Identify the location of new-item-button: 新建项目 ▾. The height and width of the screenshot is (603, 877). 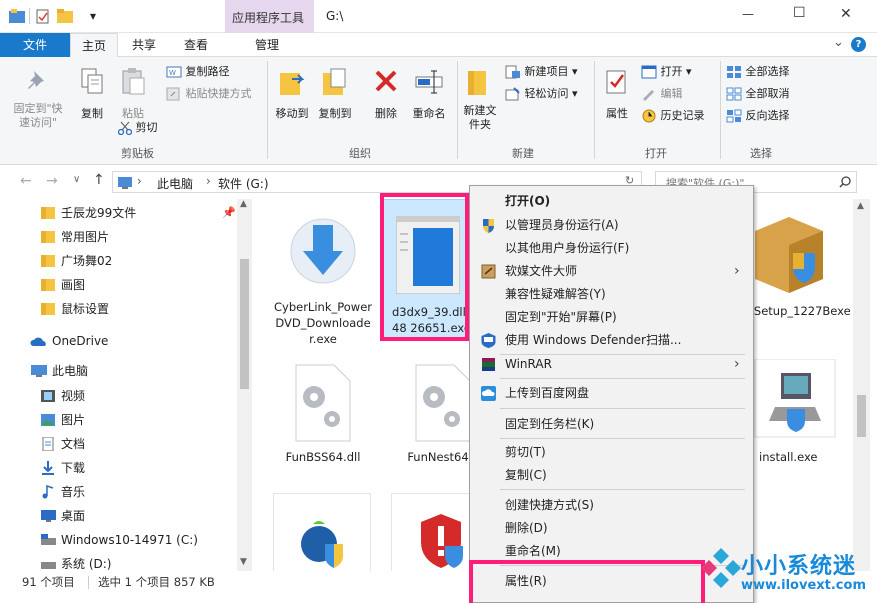
(541, 72).